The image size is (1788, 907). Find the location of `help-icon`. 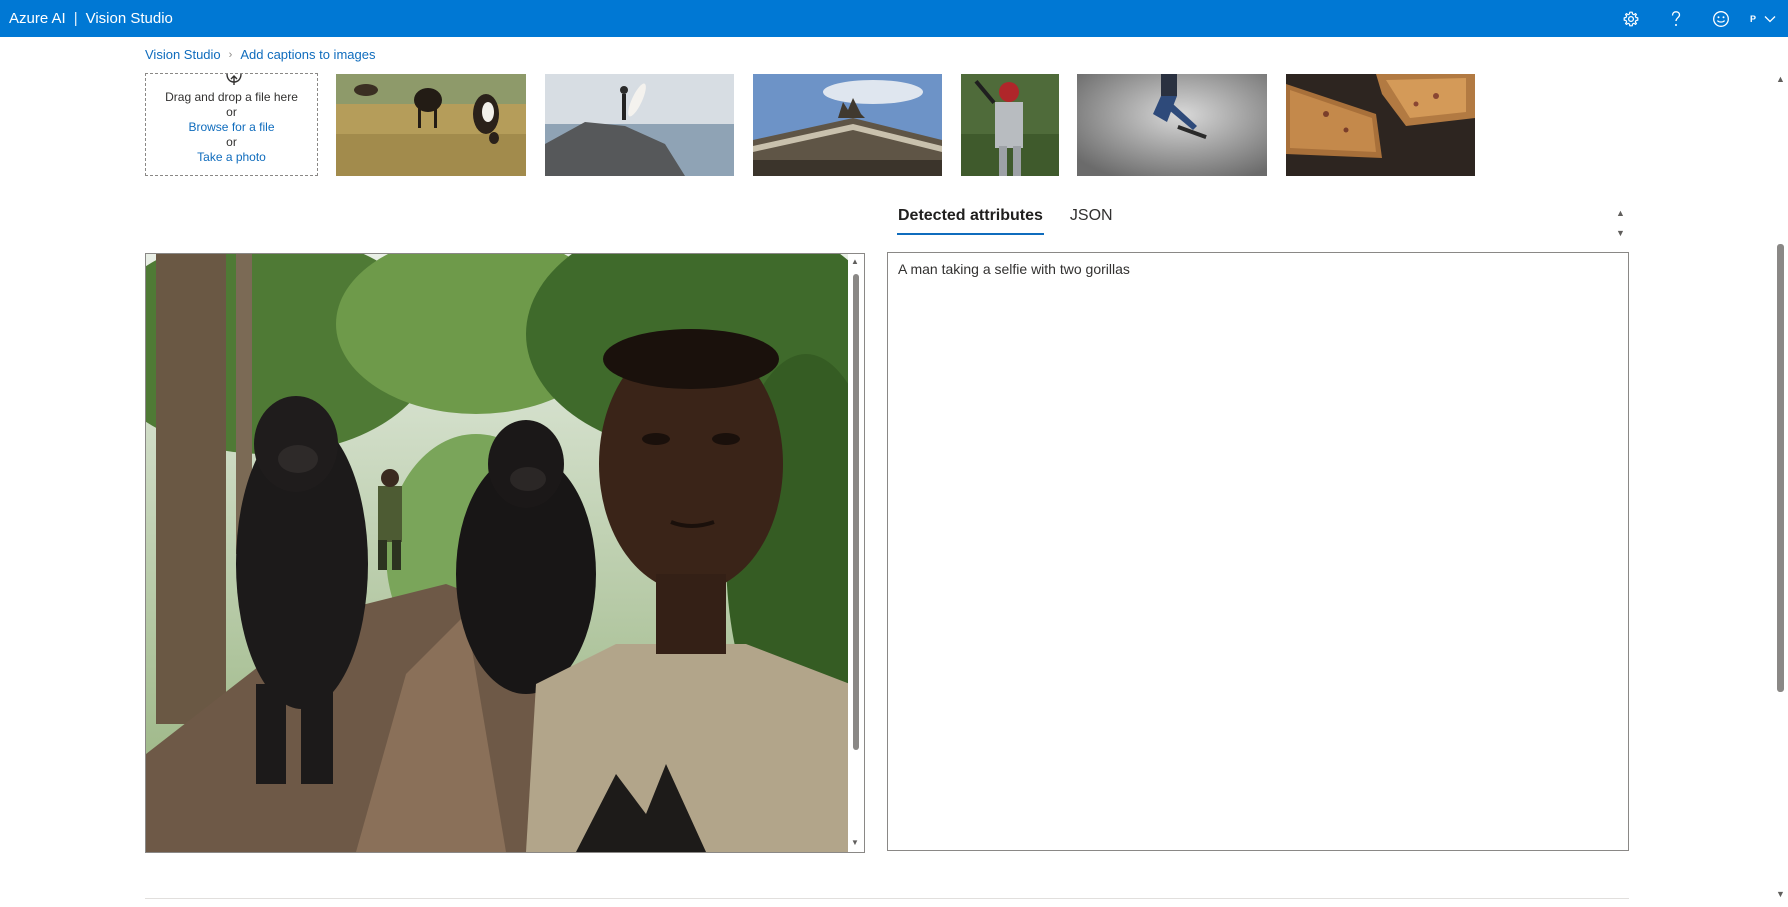

help-icon is located at coordinates (1676, 18).